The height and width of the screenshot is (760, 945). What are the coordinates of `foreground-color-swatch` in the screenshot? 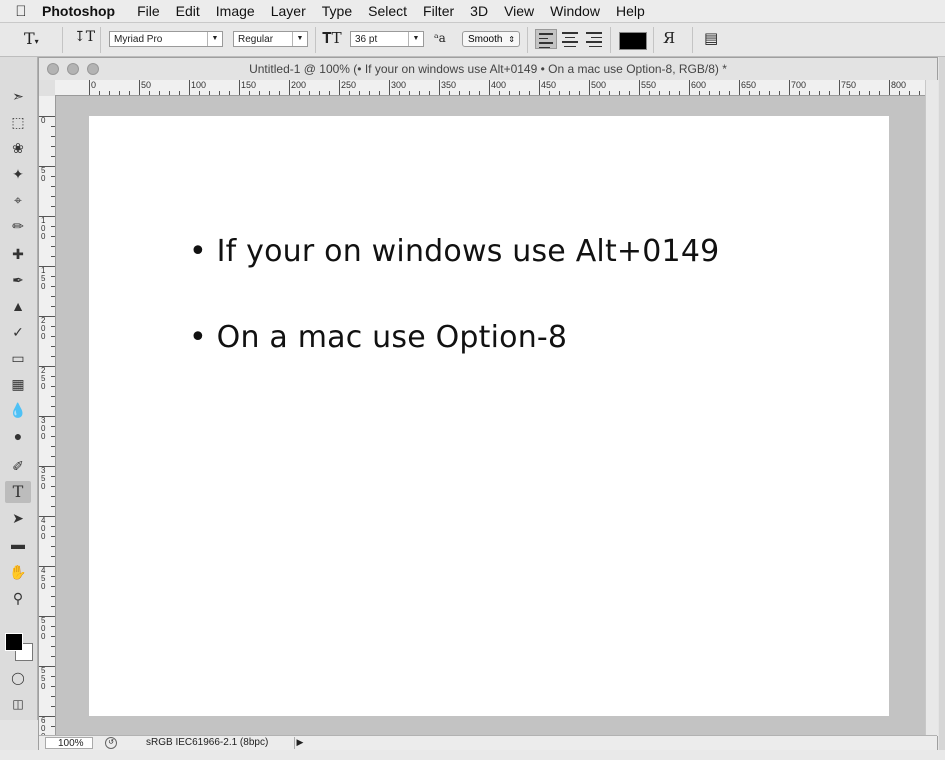 It's located at (14, 642).